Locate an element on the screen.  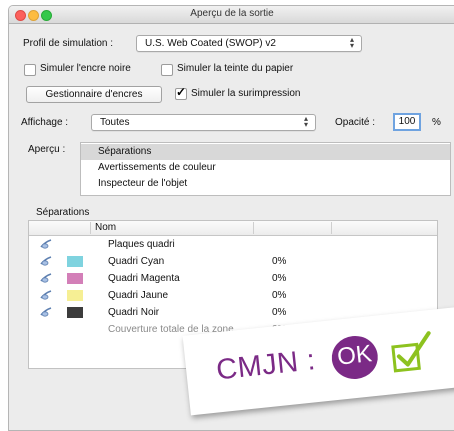
opacity-field: 100 is located at coordinates (407, 122).